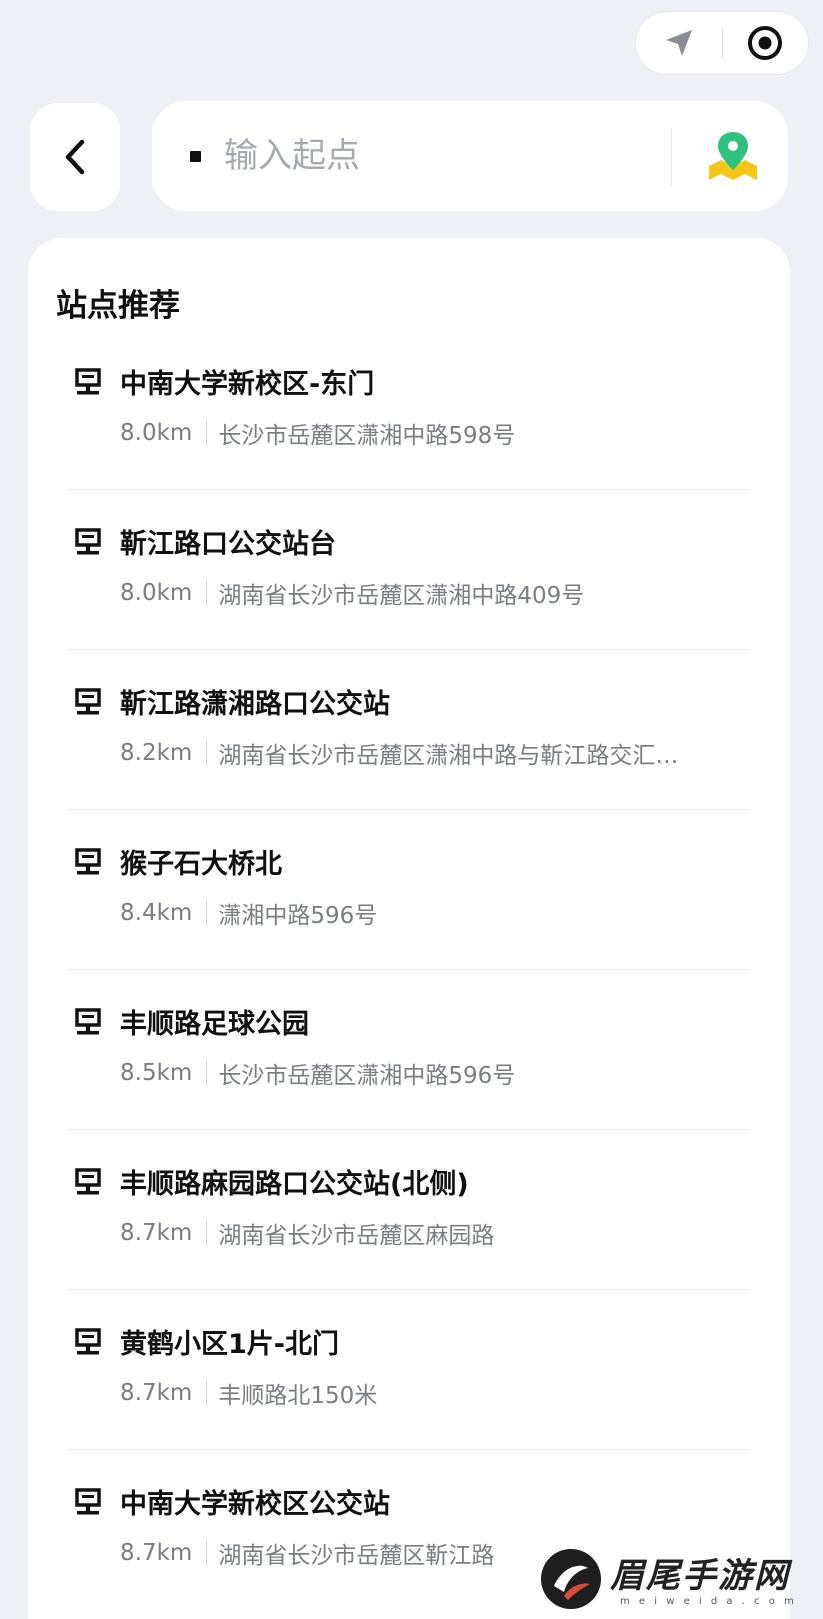 This screenshot has width=823, height=1619. What do you see at coordinates (298, 916) in the screenshot?
I see `station-address: 潇湘中路596号` at bounding box center [298, 916].